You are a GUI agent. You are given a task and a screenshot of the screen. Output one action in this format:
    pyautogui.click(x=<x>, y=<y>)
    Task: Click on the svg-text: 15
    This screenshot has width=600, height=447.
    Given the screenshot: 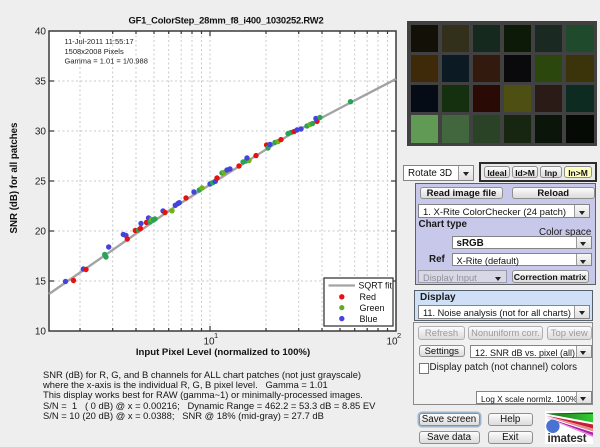 What is the action you would take?
    pyautogui.click(x=41, y=282)
    